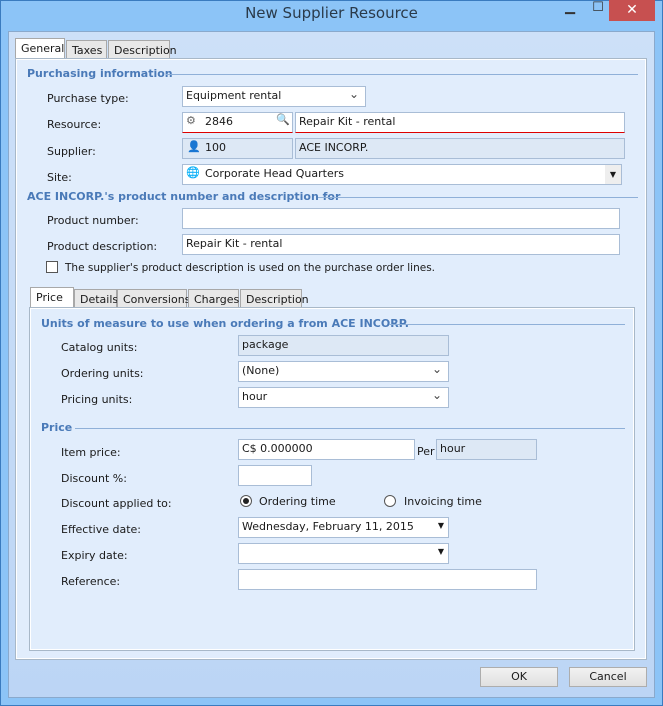 Image resolution: width=663 pixels, height=706 pixels. Describe the element at coordinates (598, 11) in the screenshot. I see `maximize-button: ☐` at that location.